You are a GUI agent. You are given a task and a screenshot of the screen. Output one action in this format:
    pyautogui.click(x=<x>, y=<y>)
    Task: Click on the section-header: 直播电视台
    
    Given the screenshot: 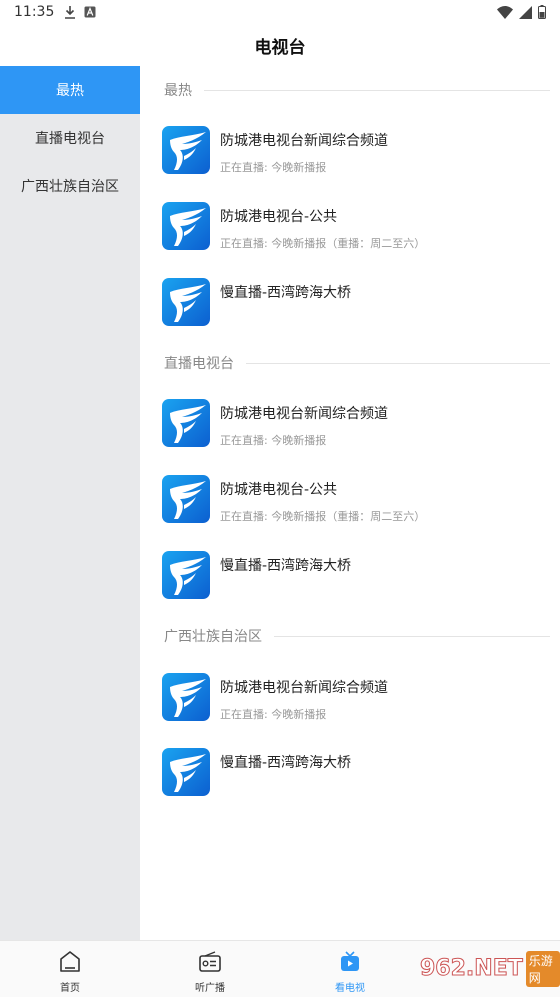 What is the action you would take?
    pyautogui.click(x=357, y=363)
    